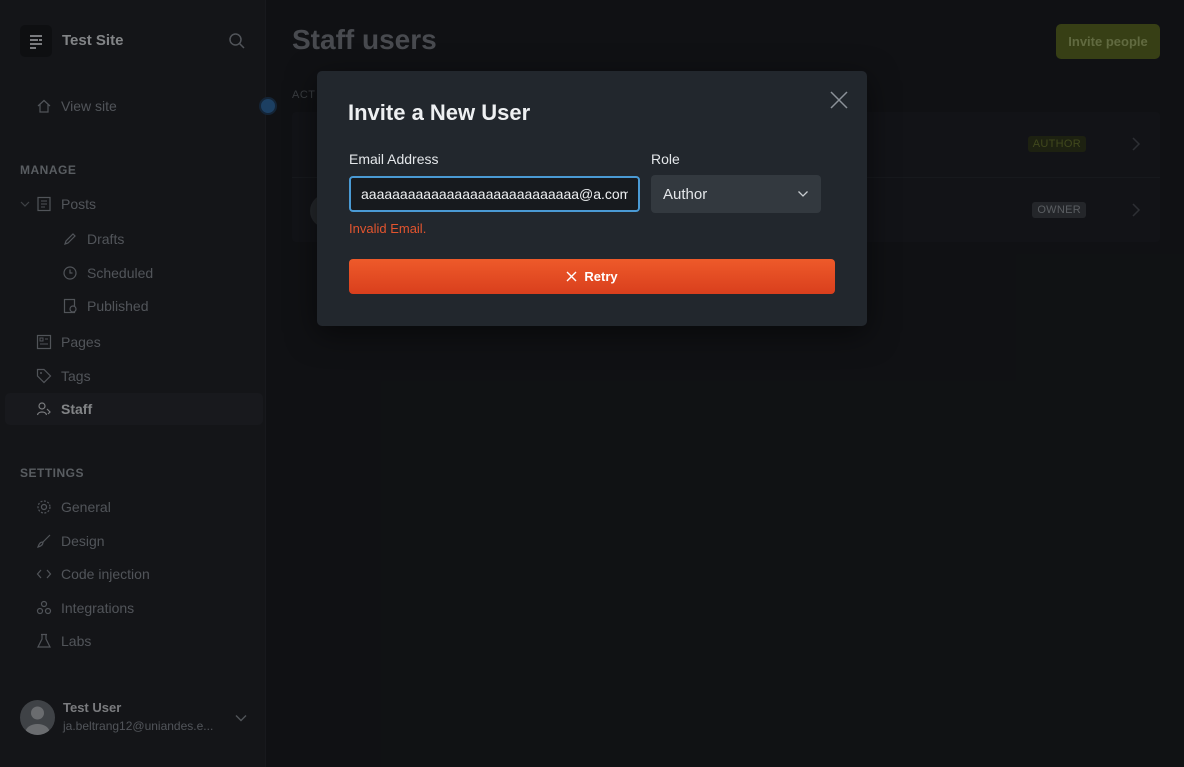  I want to click on retry-button: Retry, so click(592, 276).